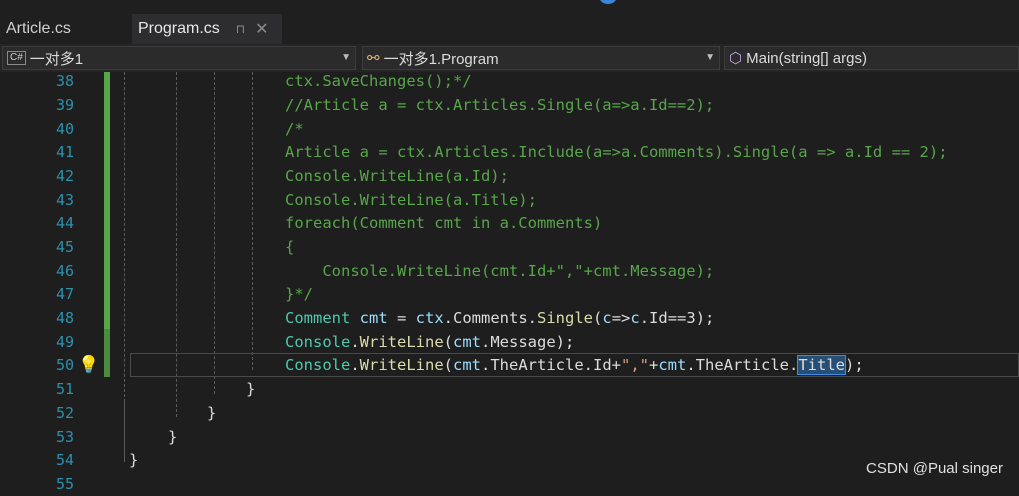  I want to click on token: =>, so click(621, 318).